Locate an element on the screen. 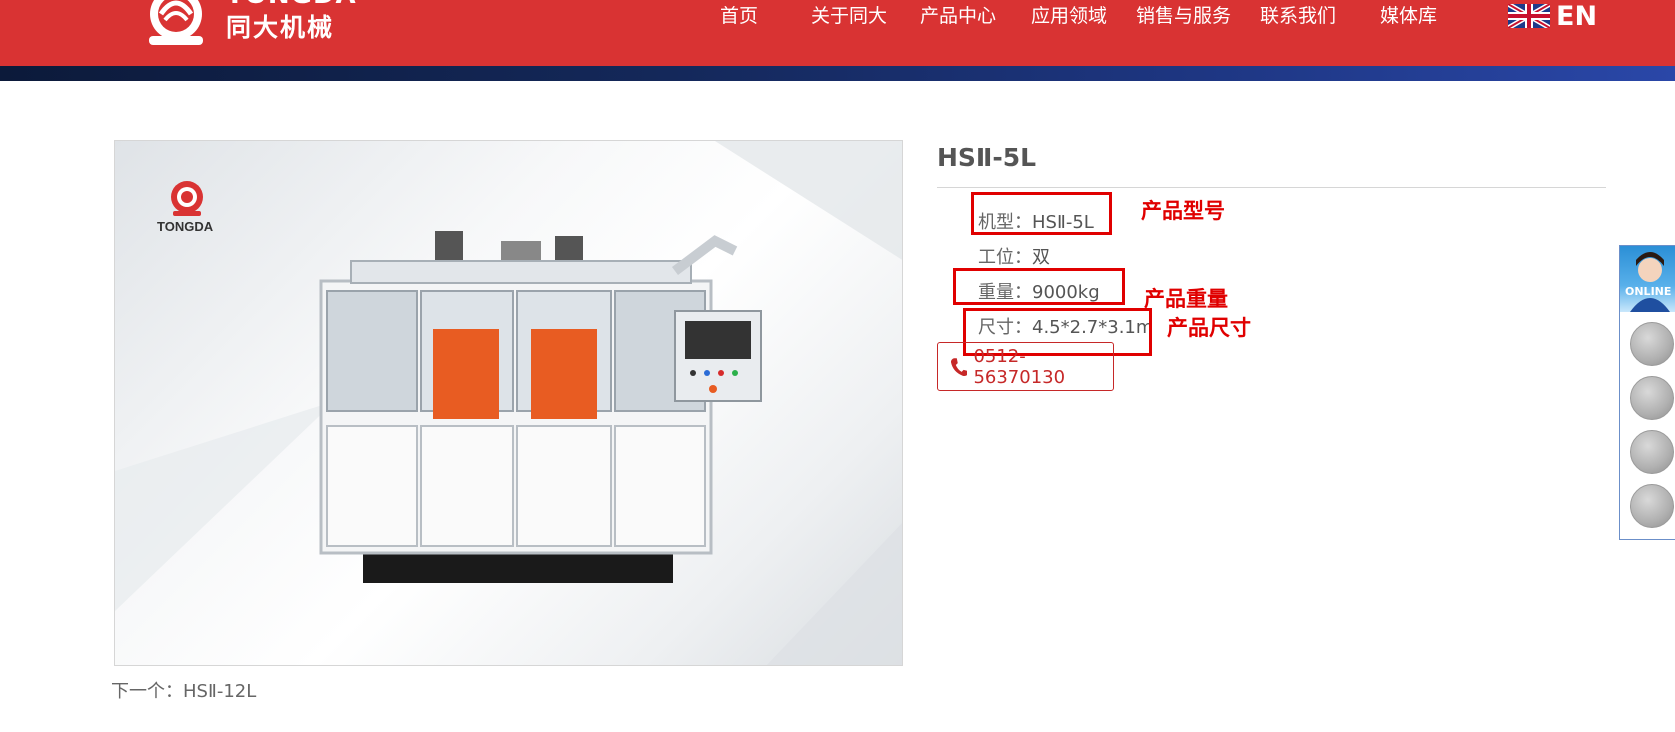 The image size is (1675, 732). spec-station-value: 双 is located at coordinates (1041, 257).